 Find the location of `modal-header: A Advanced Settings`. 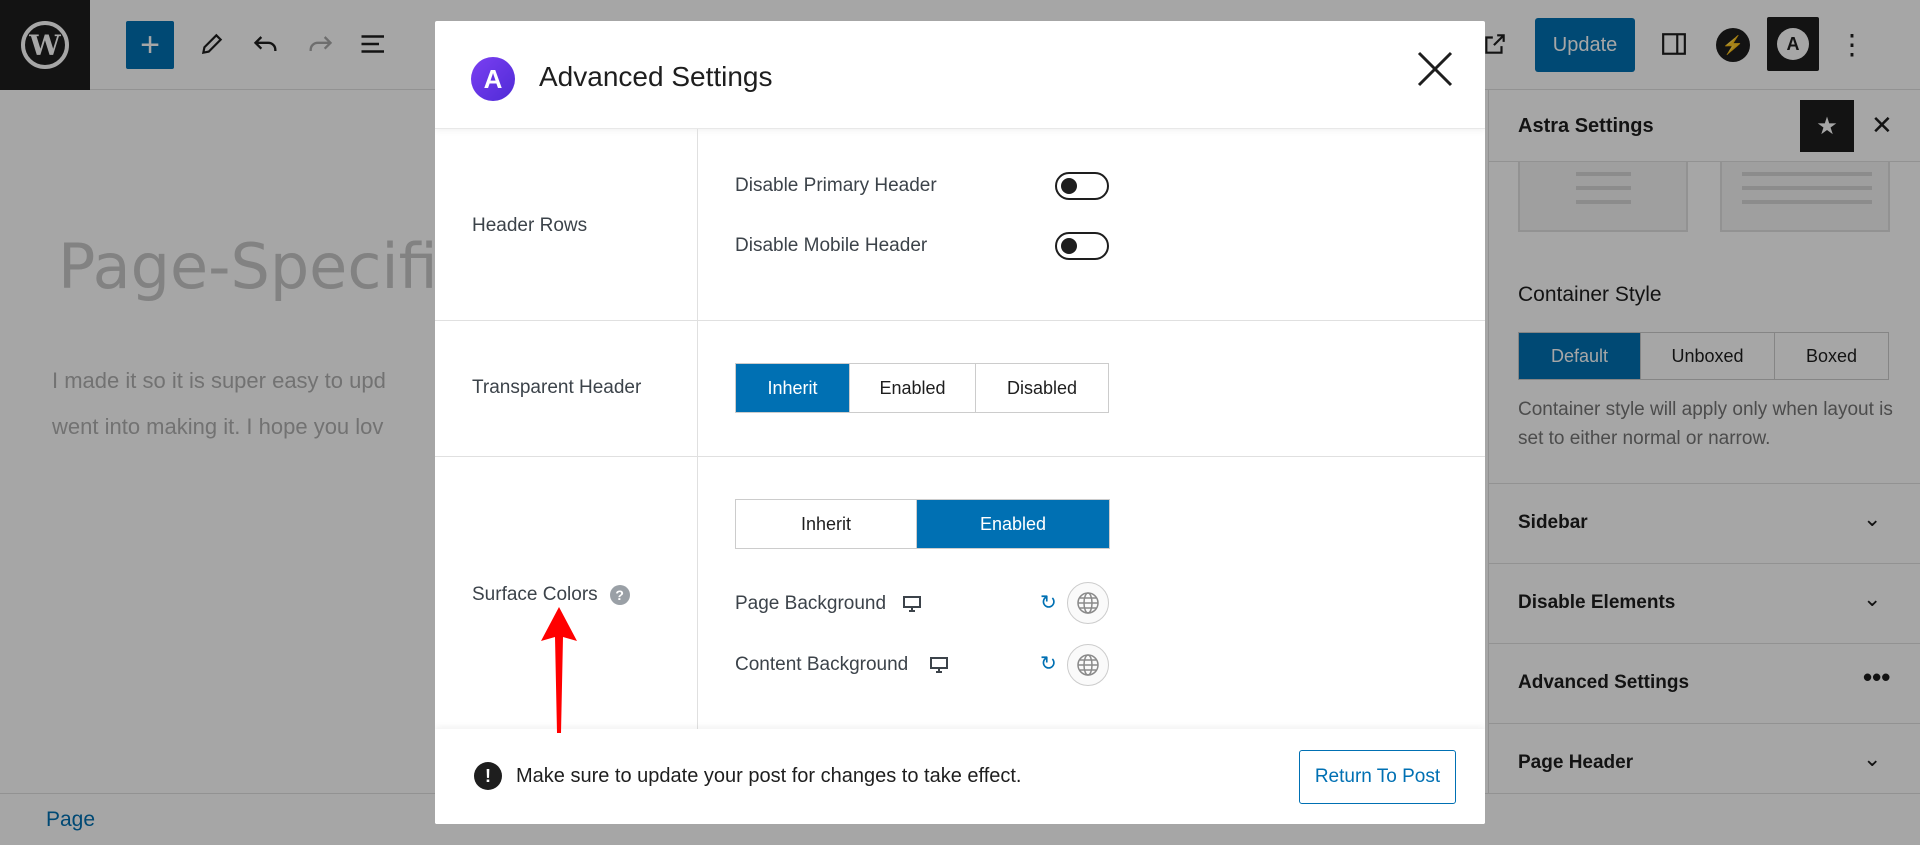

modal-header: A Advanced Settings is located at coordinates (960, 75).